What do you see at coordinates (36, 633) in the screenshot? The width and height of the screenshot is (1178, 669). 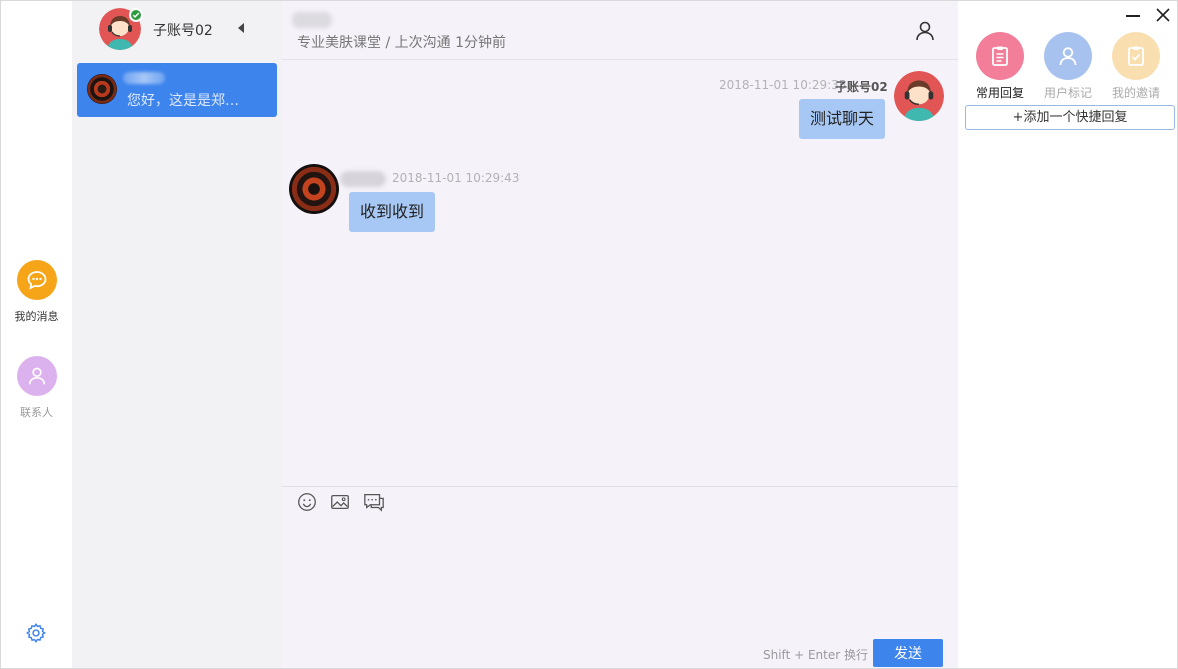 I see `gear-icon` at bounding box center [36, 633].